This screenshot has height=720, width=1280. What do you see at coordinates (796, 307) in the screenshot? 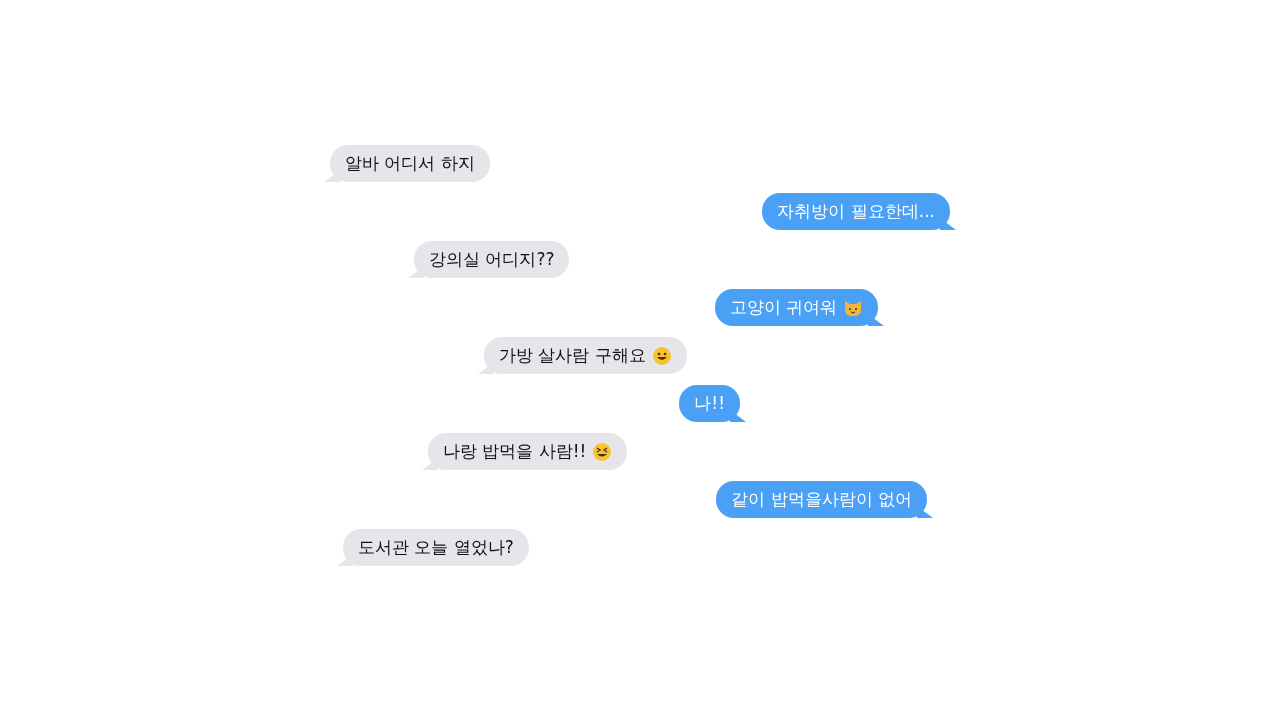
I see `message-bubble: 고양이 귀여워` at bounding box center [796, 307].